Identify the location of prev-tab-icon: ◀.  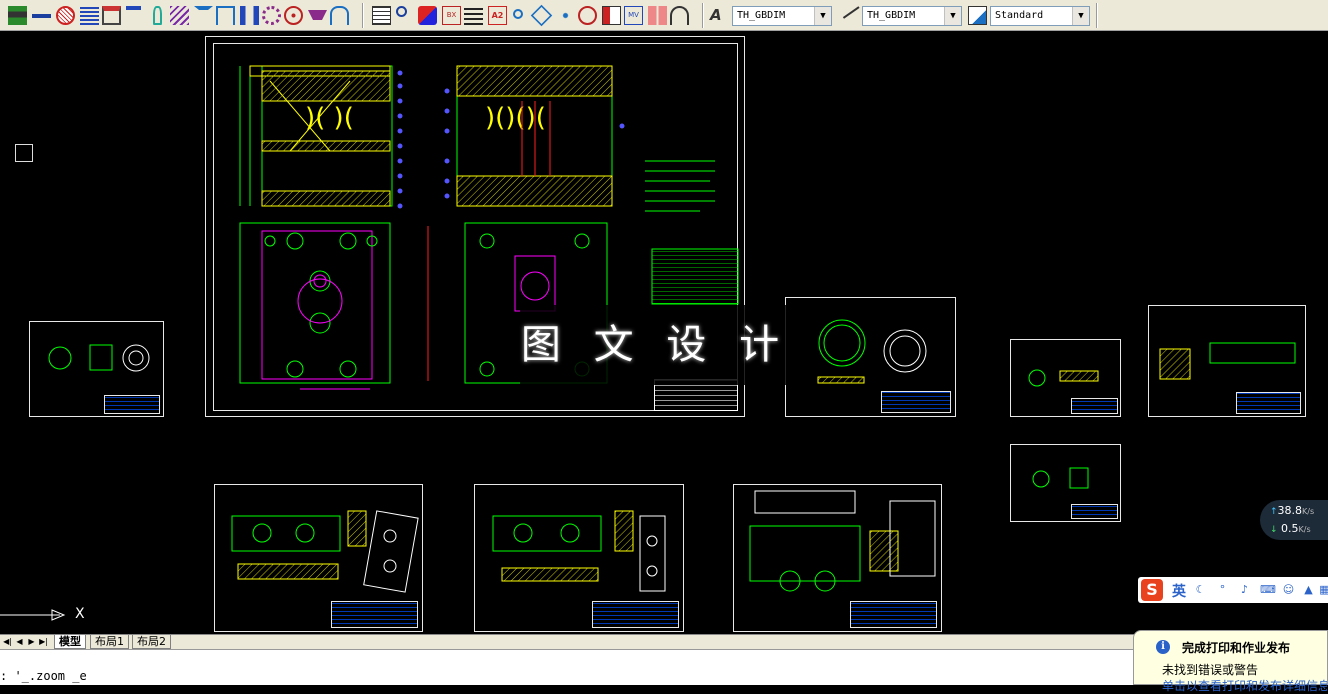
(19, 641).